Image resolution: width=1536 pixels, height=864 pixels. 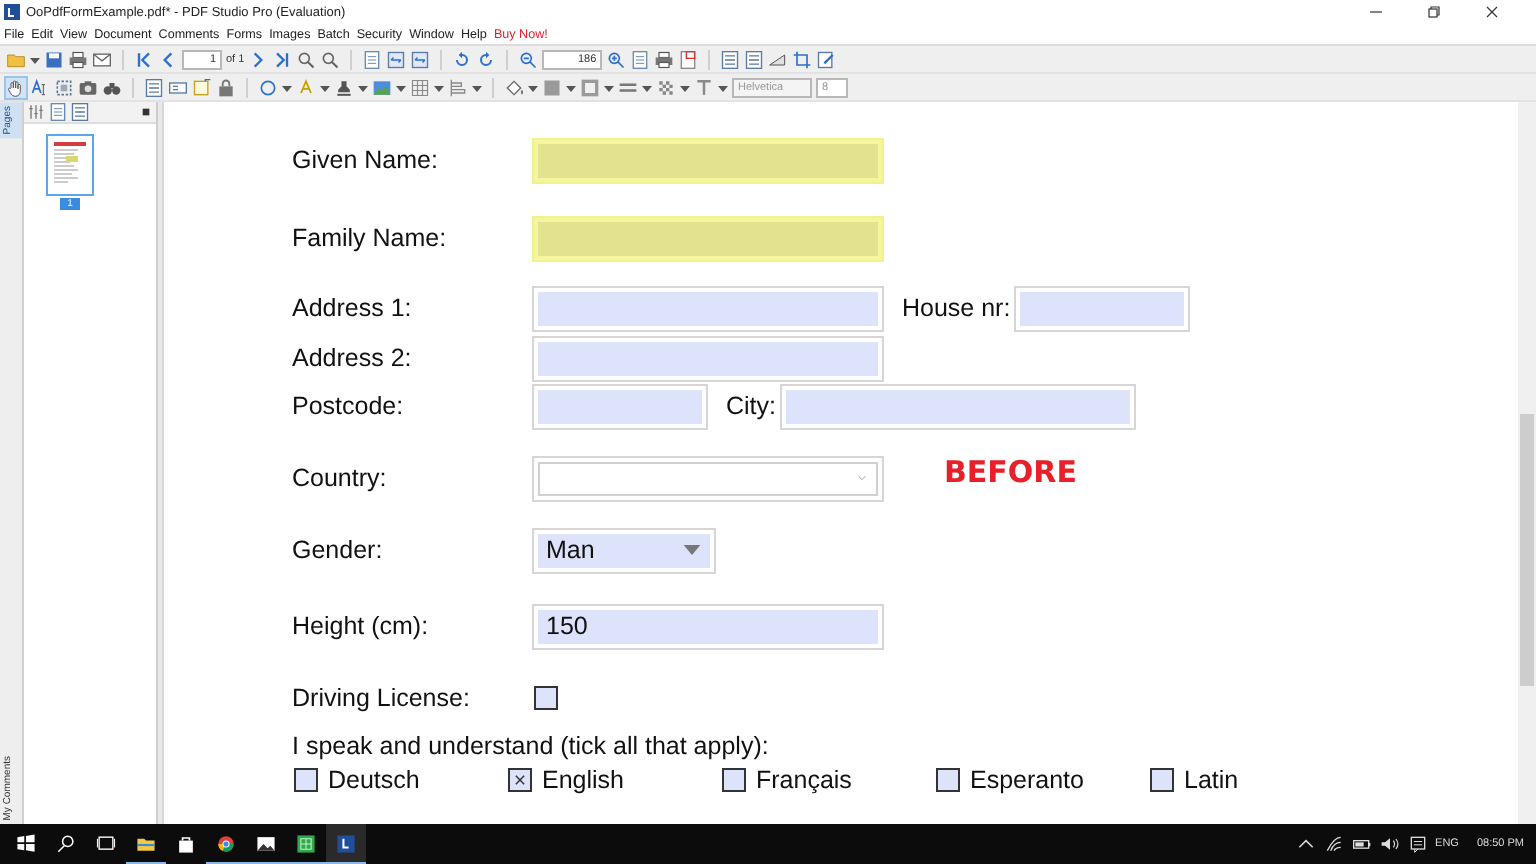 I want to click on field-label: City:, so click(x=751, y=406).